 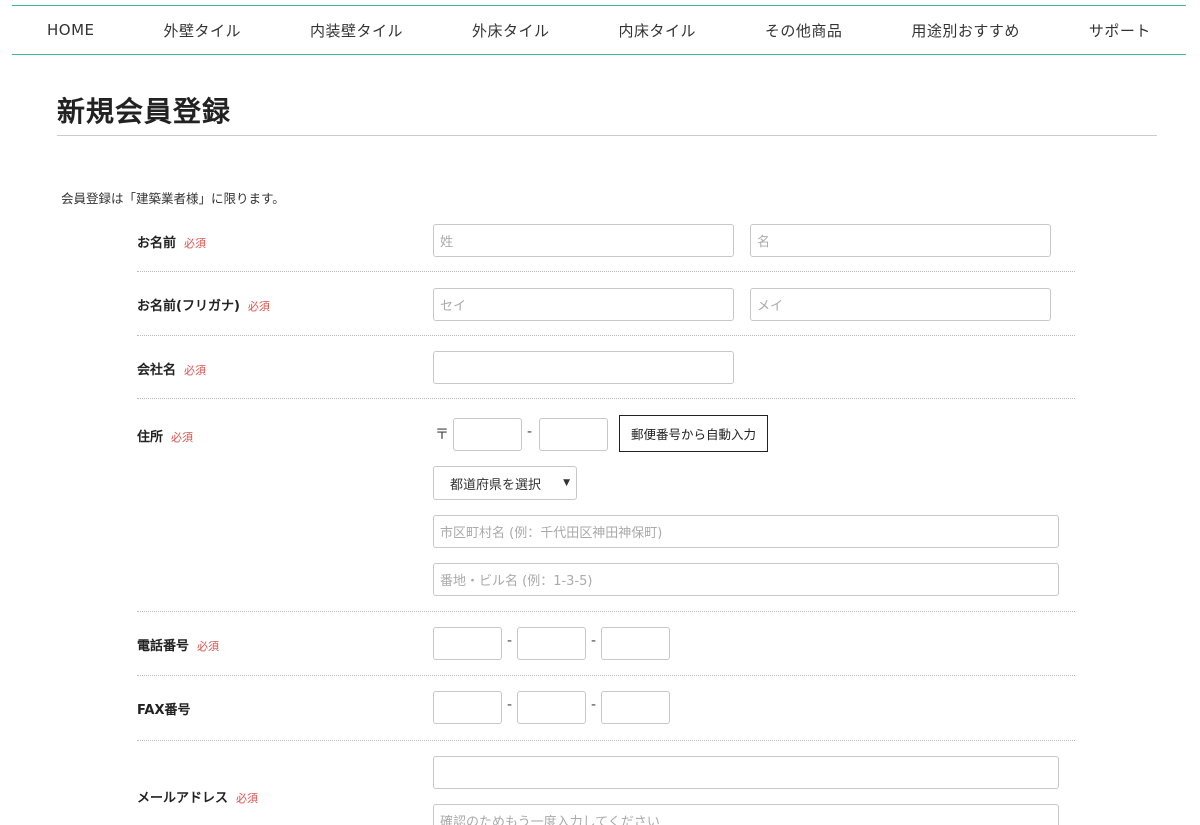 What do you see at coordinates (607, 135) in the screenshot?
I see `title-divider` at bounding box center [607, 135].